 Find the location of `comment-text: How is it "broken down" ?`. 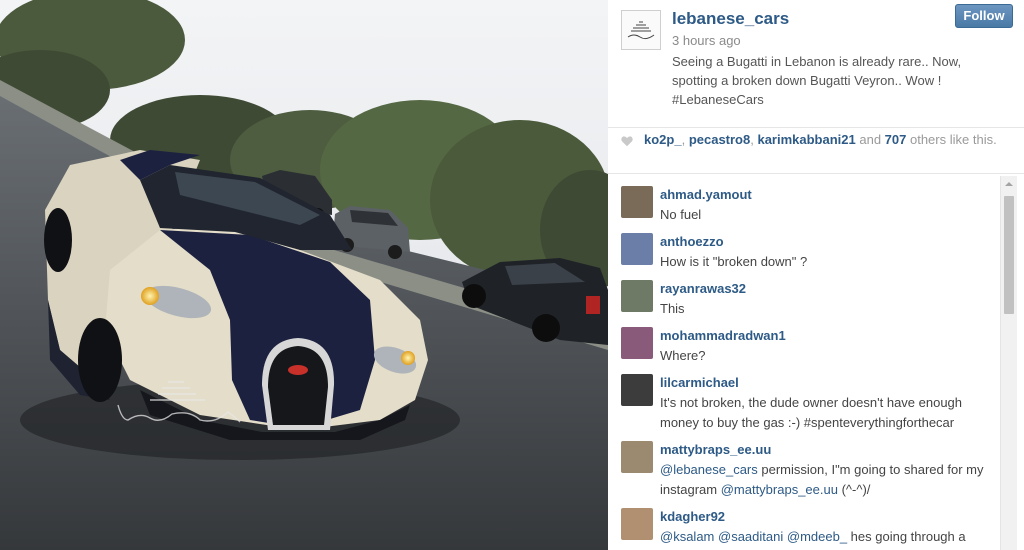

comment-text: How is it "broken down" ? is located at coordinates (734, 261).